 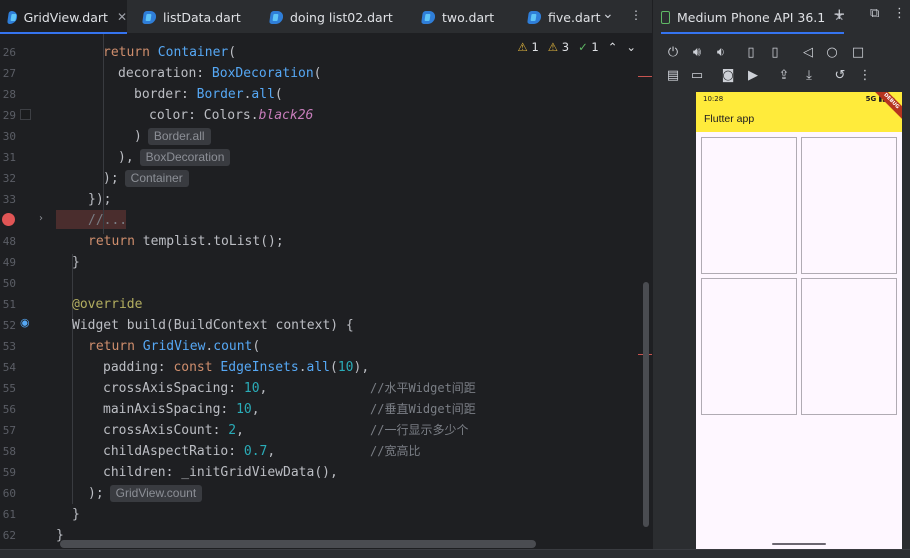 I want to click on rotate-right-icon: ▯, so click(x=775, y=52).